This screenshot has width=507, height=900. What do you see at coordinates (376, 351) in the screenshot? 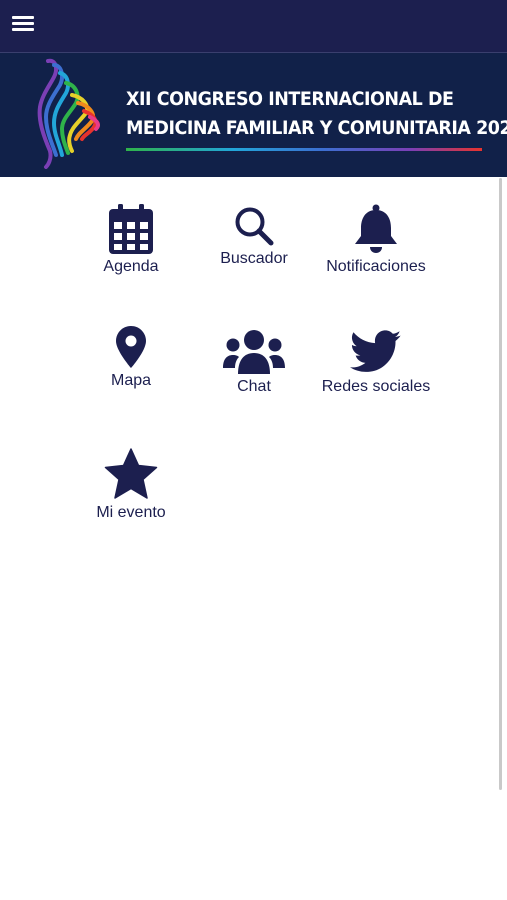
I see `twitter-icon` at bounding box center [376, 351].